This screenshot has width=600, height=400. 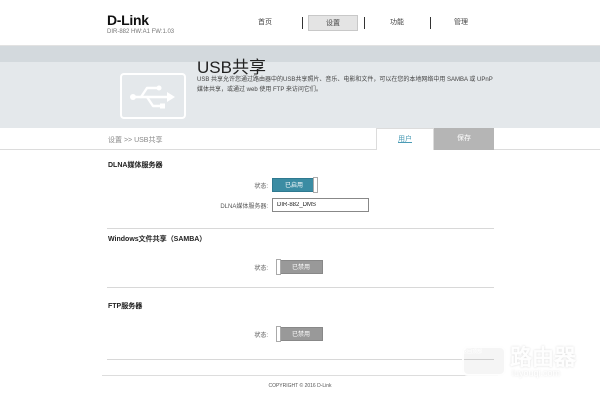 What do you see at coordinates (300, 386) in the screenshot?
I see `copyright-text: COPYRIGHT © 2016 D-Link` at bounding box center [300, 386].